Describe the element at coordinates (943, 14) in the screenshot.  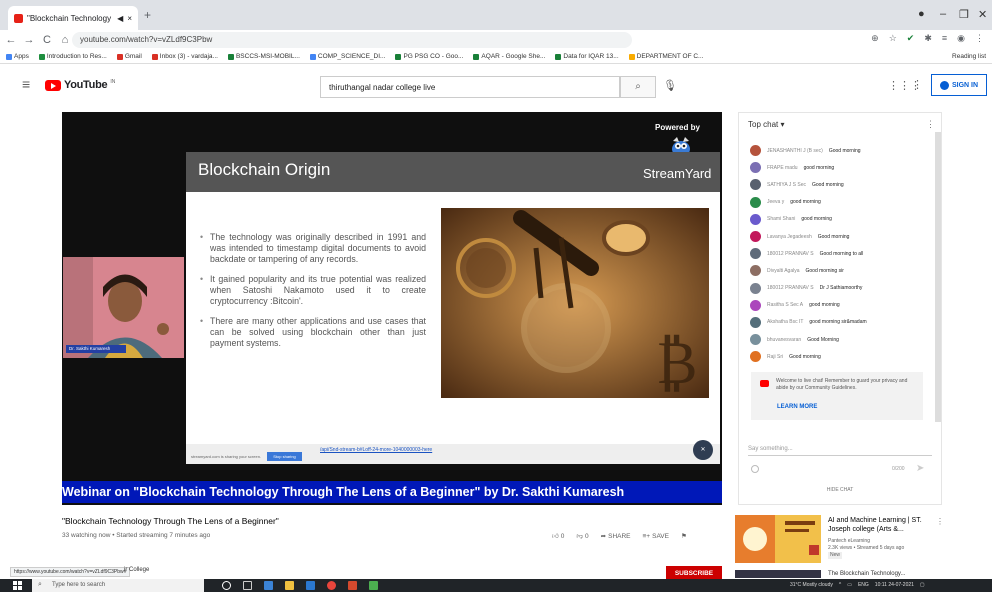
I see `minimize-button: –` at that location.